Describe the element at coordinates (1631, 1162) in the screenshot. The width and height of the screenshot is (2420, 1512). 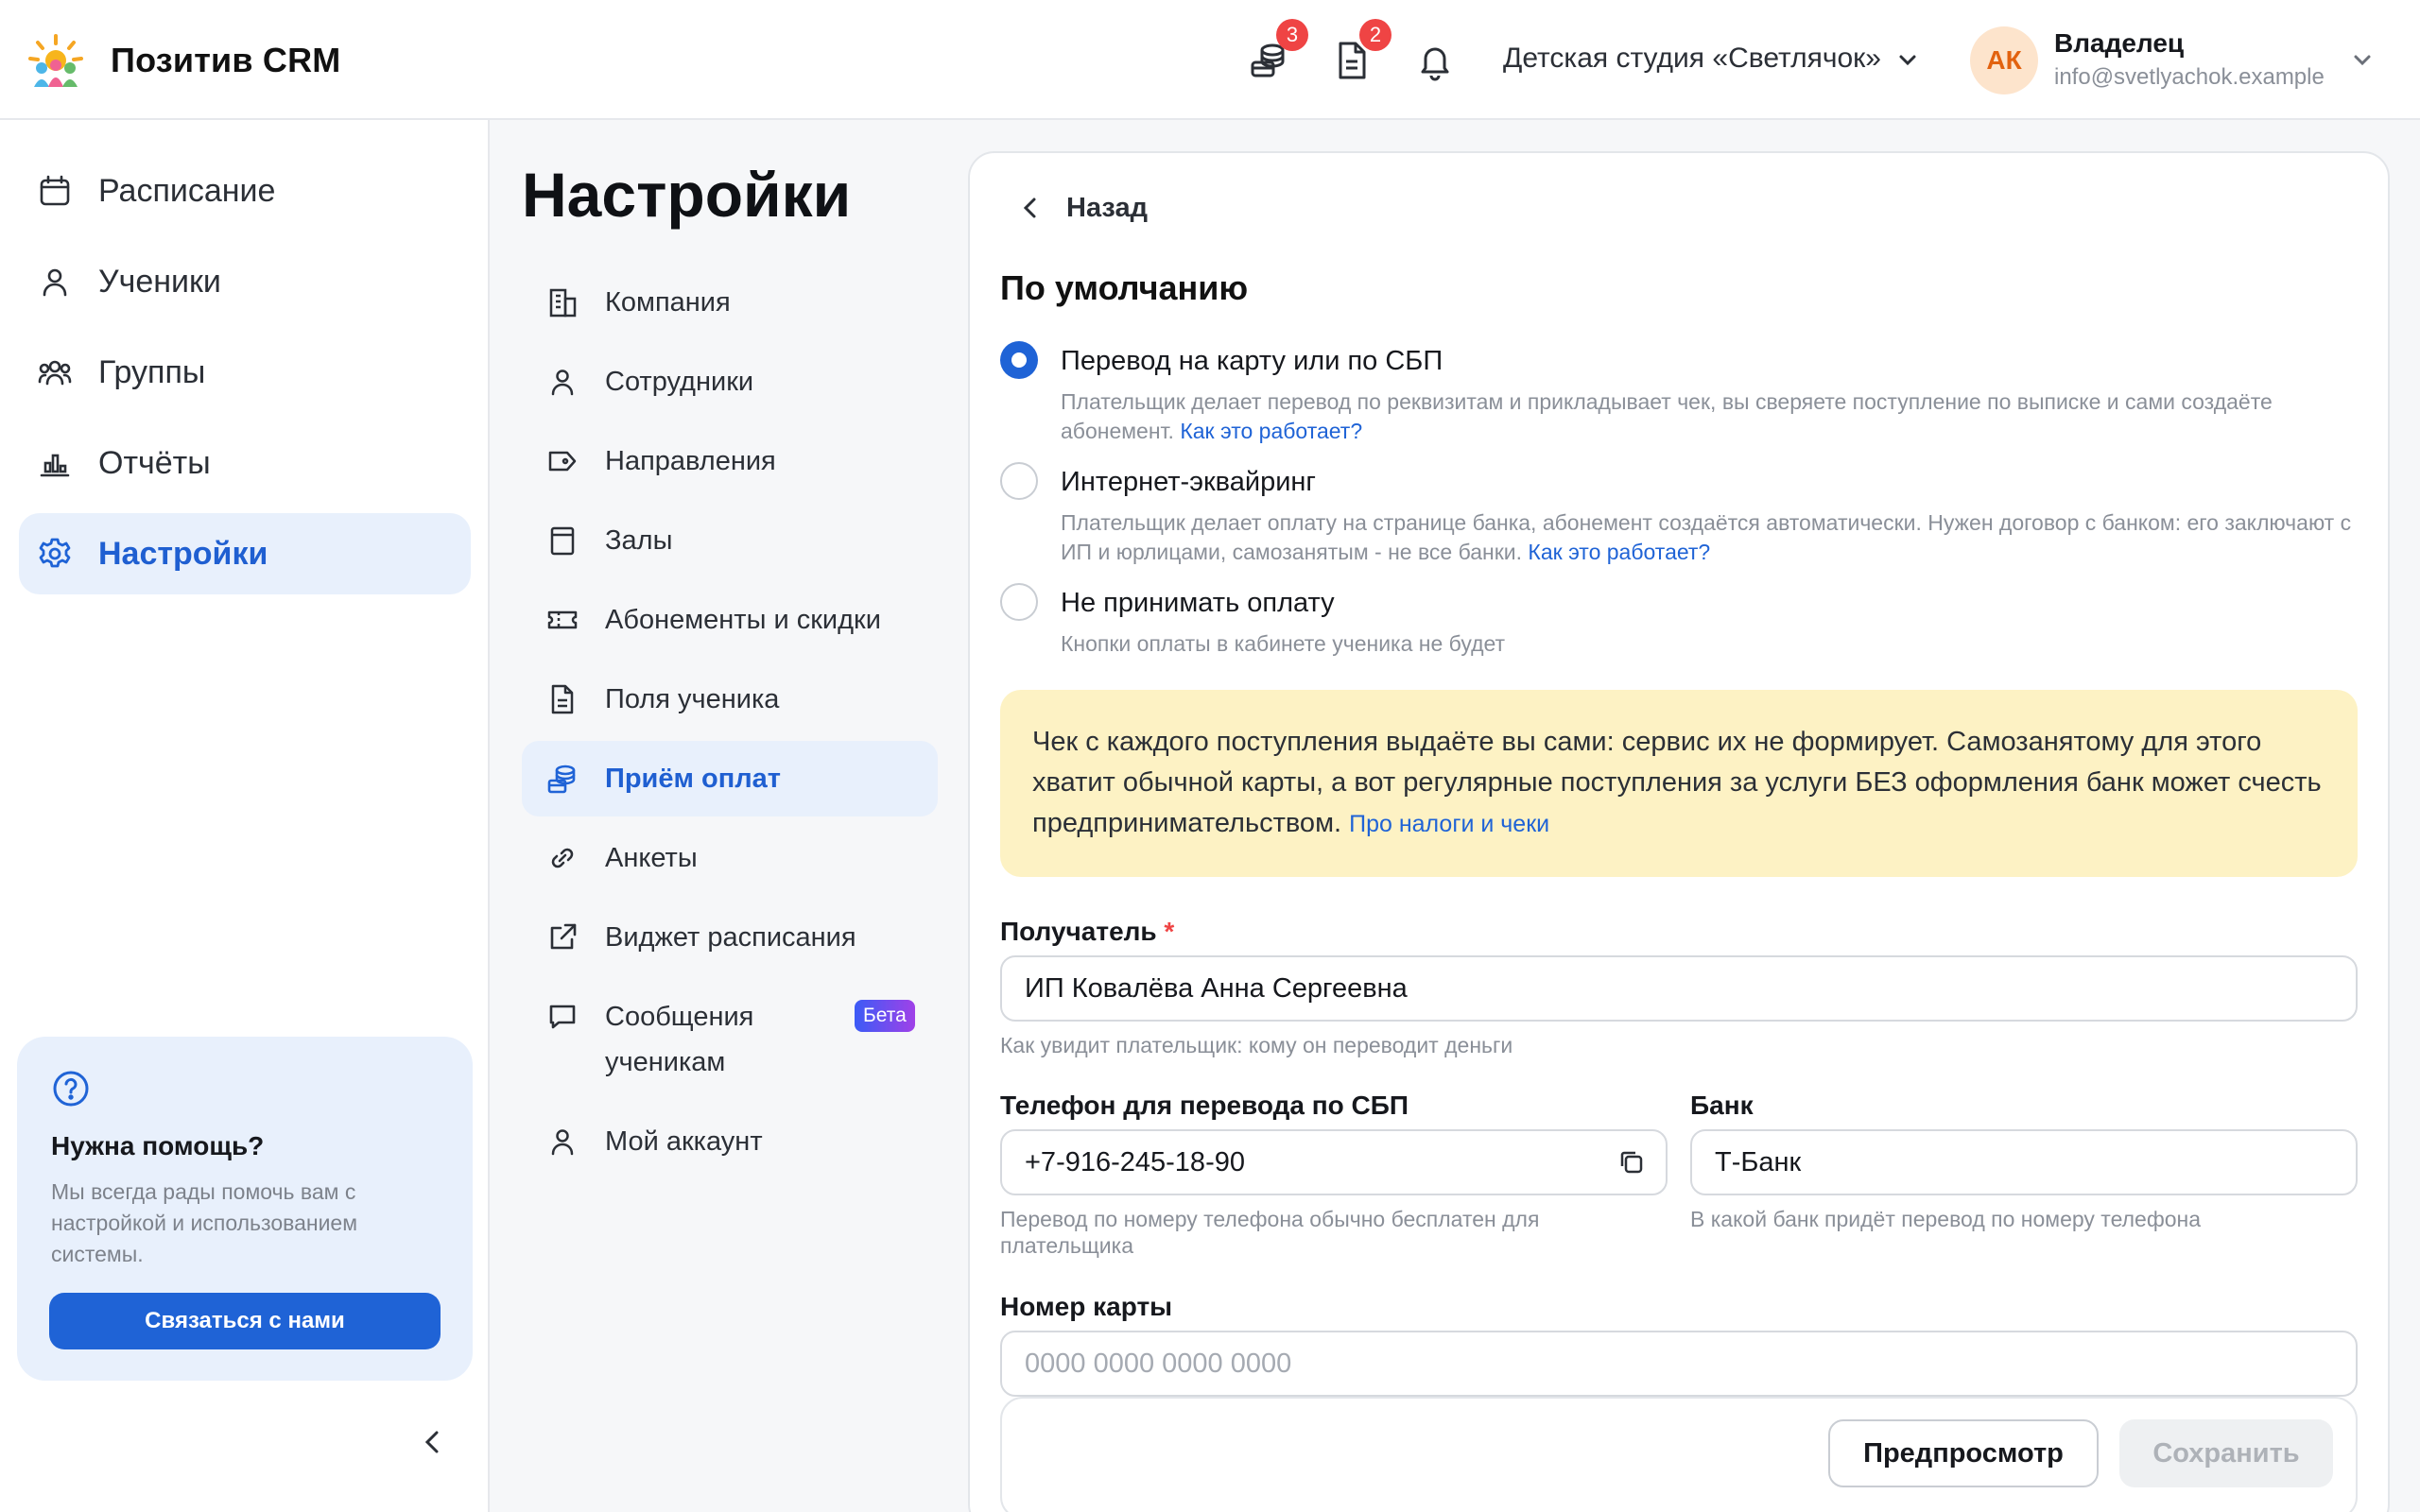
I see `copy-icon` at that location.